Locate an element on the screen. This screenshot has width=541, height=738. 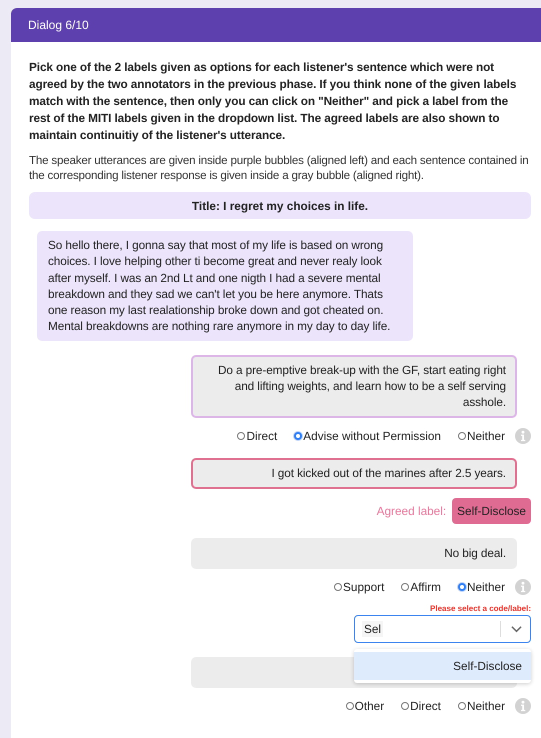
note-text: The speaker utterances are given inside purple bubbles (aligned left) and each sentence contained in the corresponding listener response is given inside a gray bubble (aligned right). is located at coordinates (279, 168).